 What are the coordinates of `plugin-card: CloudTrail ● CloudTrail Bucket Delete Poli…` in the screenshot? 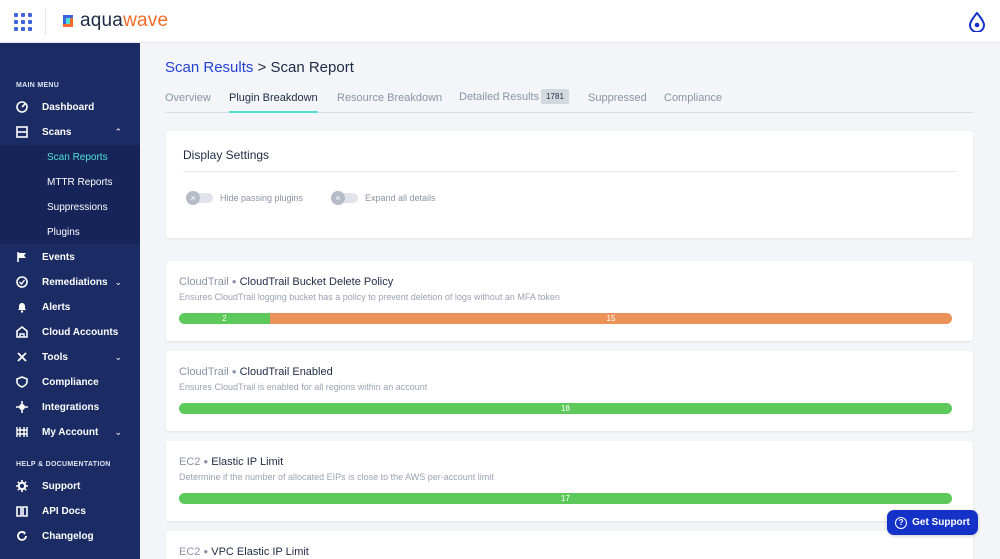 It's located at (569, 301).